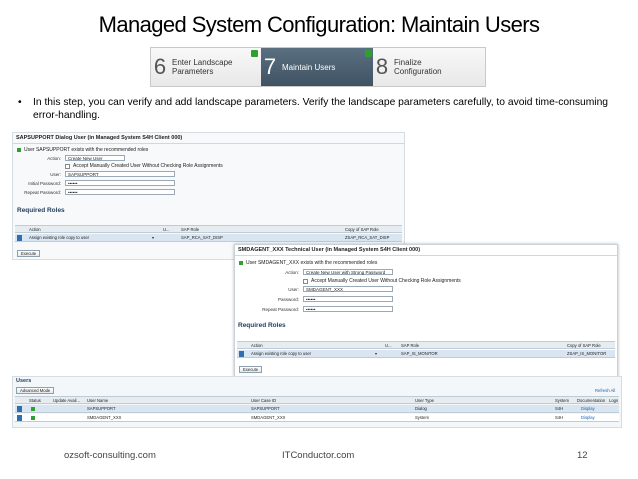 The image size is (638, 479). What do you see at coordinates (288, 299) in the screenshot?
I see `password-label: Password:` at bounding box center [288, 299].